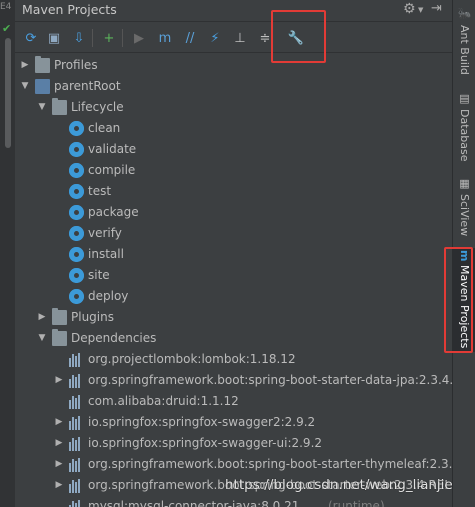 The width and height of the screenshot is (475, 507). I want to click on tree-row-plugins: ▶ Plugins, so click(233, 317).